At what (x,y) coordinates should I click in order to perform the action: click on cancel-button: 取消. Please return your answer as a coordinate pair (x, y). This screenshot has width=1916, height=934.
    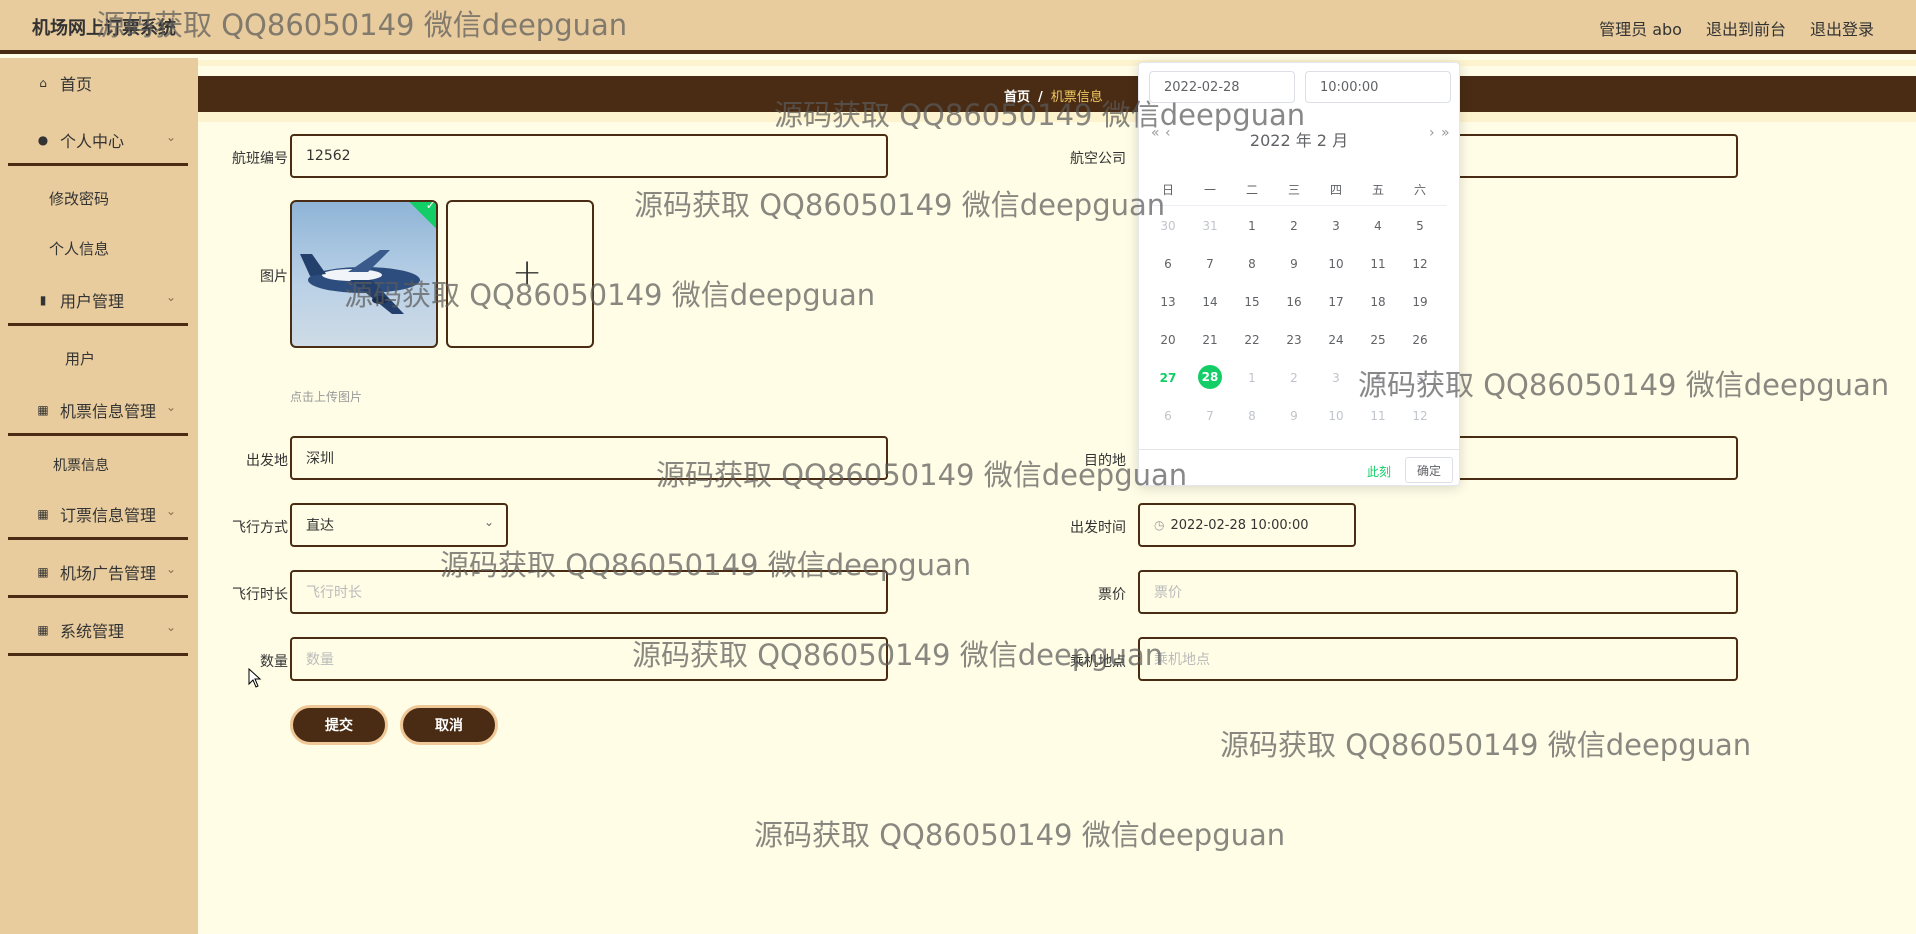
    Looking at the image, I should click on (449, 725).